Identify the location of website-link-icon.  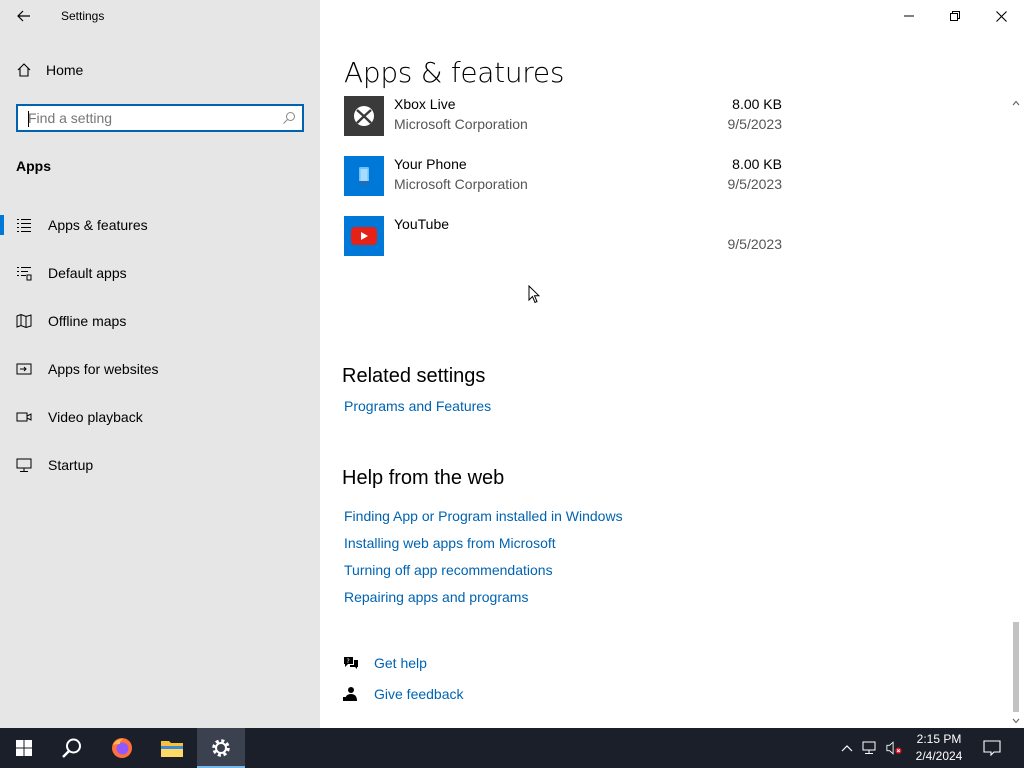
(24, 369).